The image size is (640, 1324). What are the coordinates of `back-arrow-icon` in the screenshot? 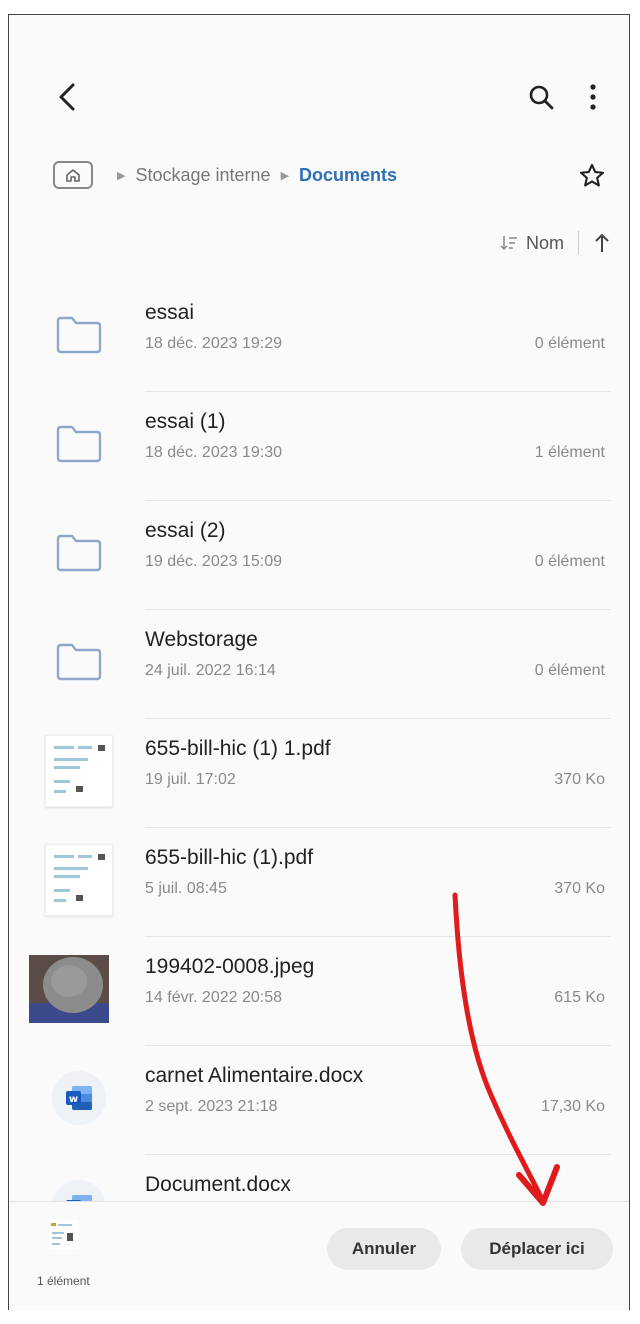 It's located at (67, 97).